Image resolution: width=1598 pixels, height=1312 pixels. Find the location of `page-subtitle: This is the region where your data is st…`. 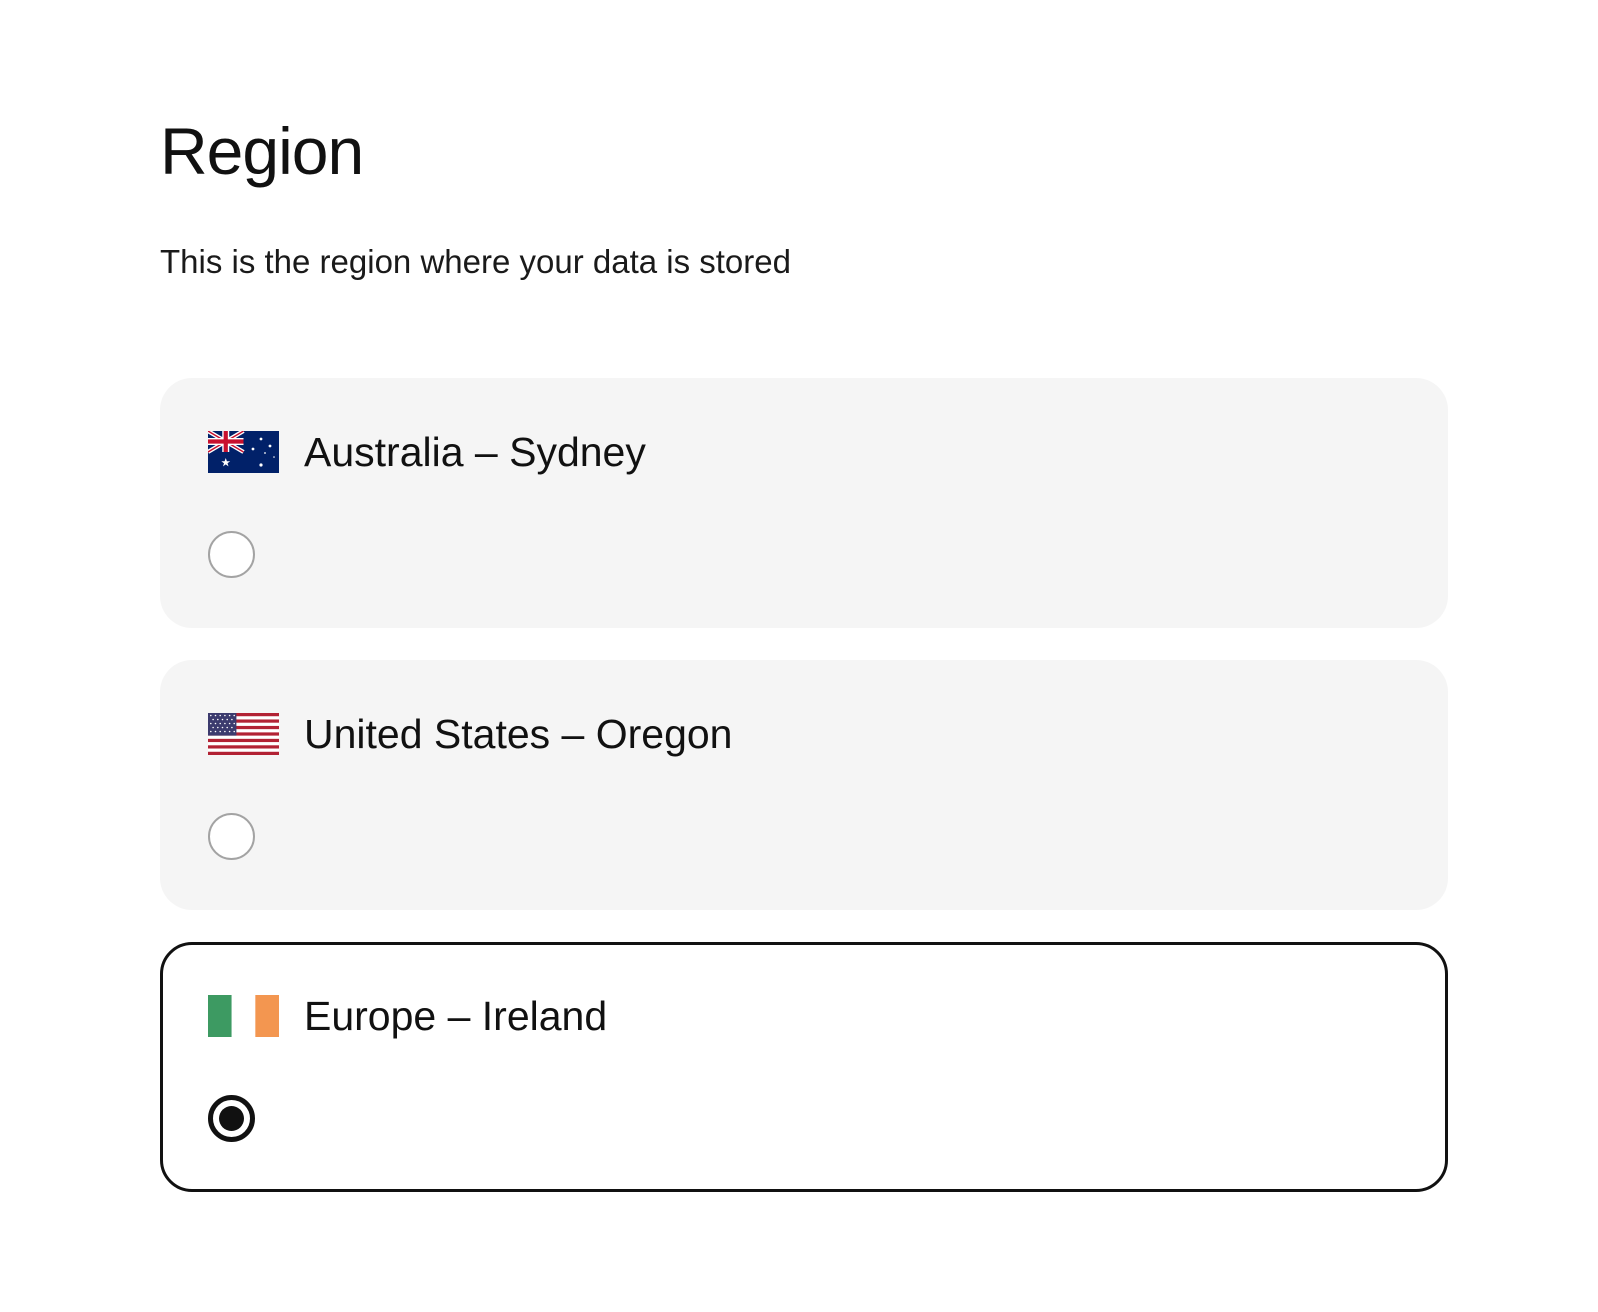

page-subtitle: This is the region where your data is st… is located at coordinates (475, 261).